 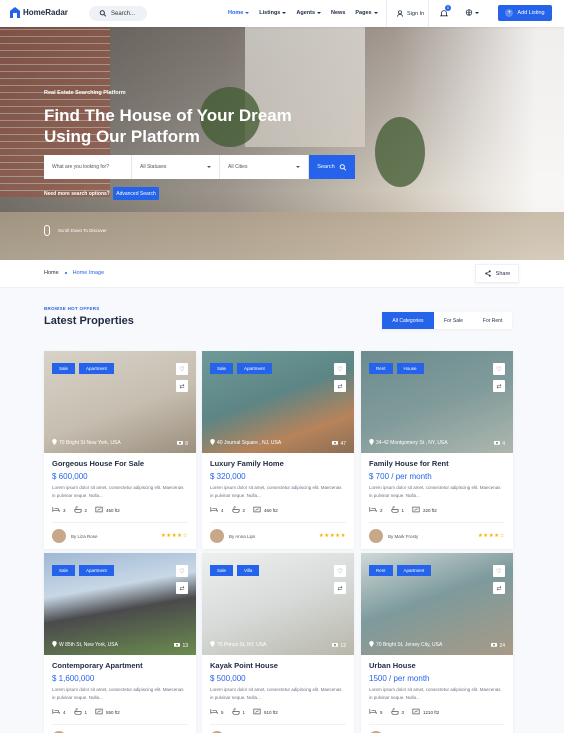 What do you see at coordinates (120, 665) in the screenshot?
I see `property-title: Contemporary Apartment` at bounding box center [120, 665].